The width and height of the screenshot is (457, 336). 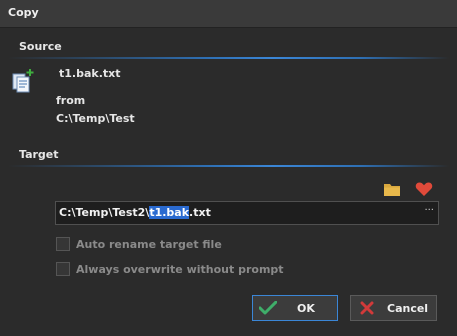 What do you see at coordinates (295, 308) in the screenshot?
I see `ok-button: OK` at bounding box center [295, 308].